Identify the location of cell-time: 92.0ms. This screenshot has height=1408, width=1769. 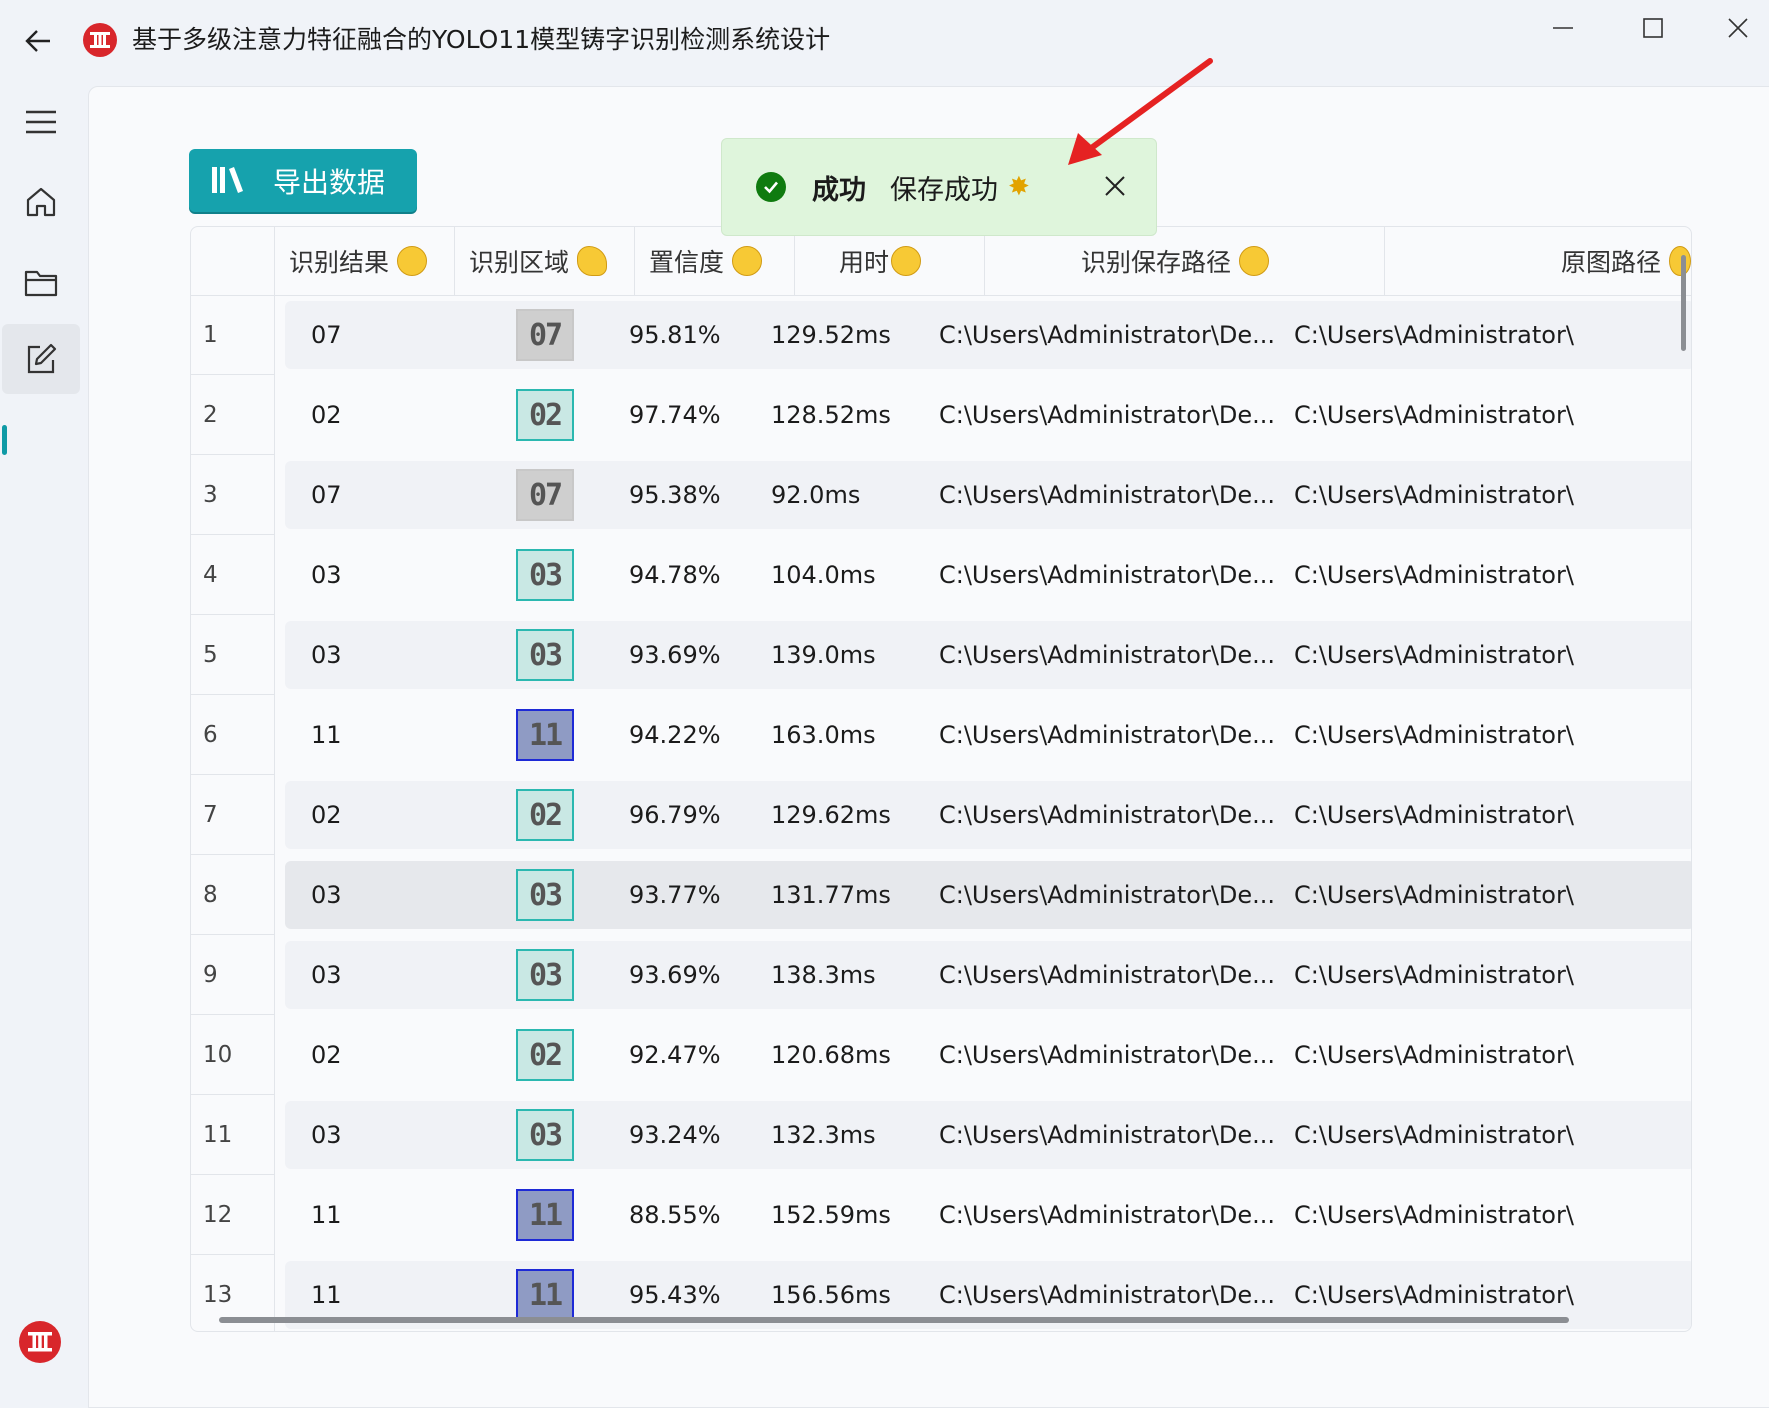
(816, 495).